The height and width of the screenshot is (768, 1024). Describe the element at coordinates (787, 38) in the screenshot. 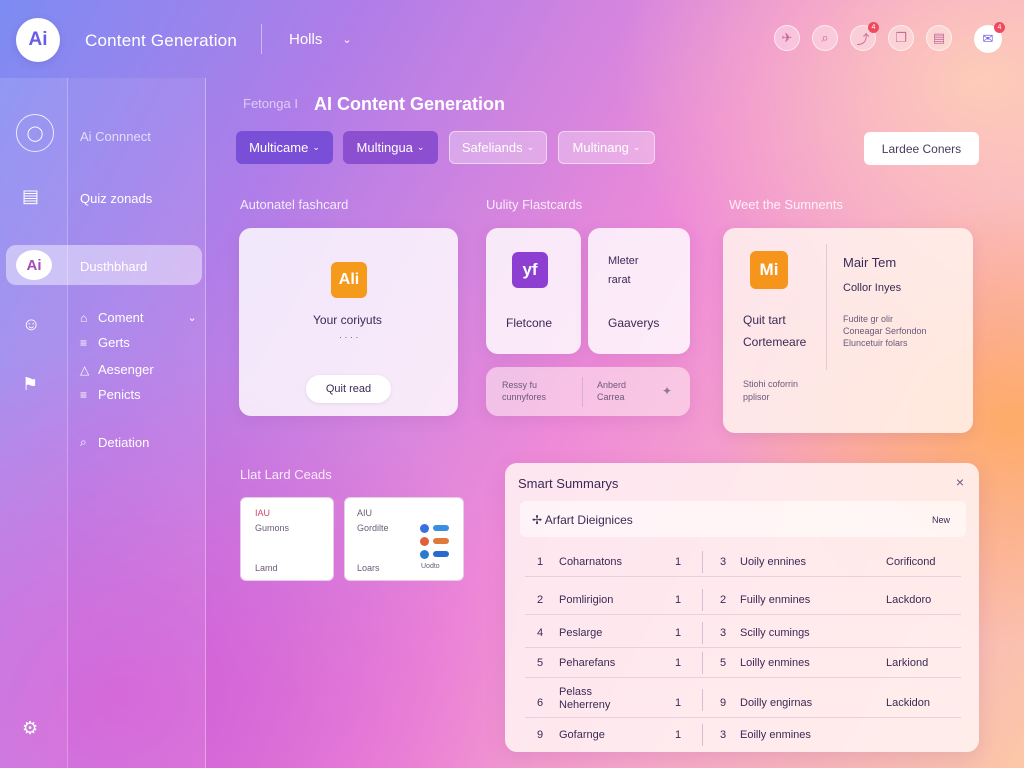

I see `rocket-icon: ✈` at that location.